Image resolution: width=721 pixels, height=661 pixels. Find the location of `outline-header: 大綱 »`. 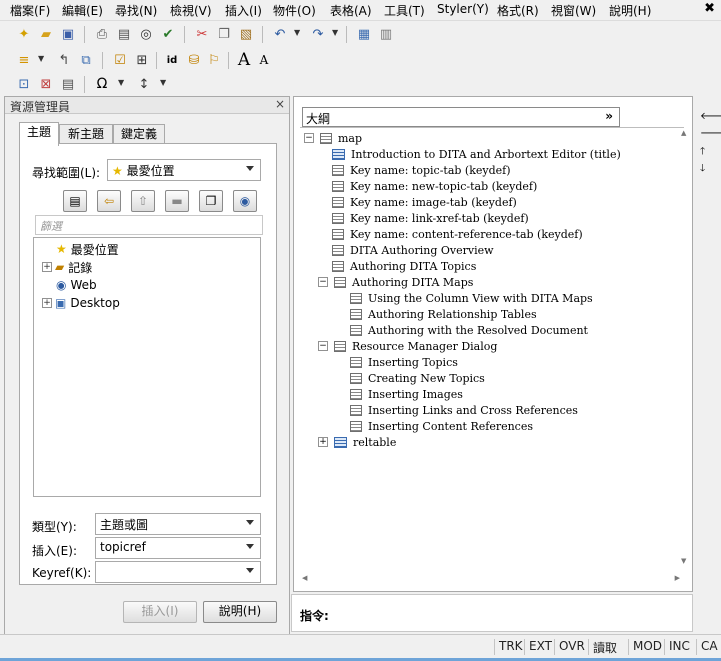

outline-header: 大綱 » is located at coordinates (461, 117).